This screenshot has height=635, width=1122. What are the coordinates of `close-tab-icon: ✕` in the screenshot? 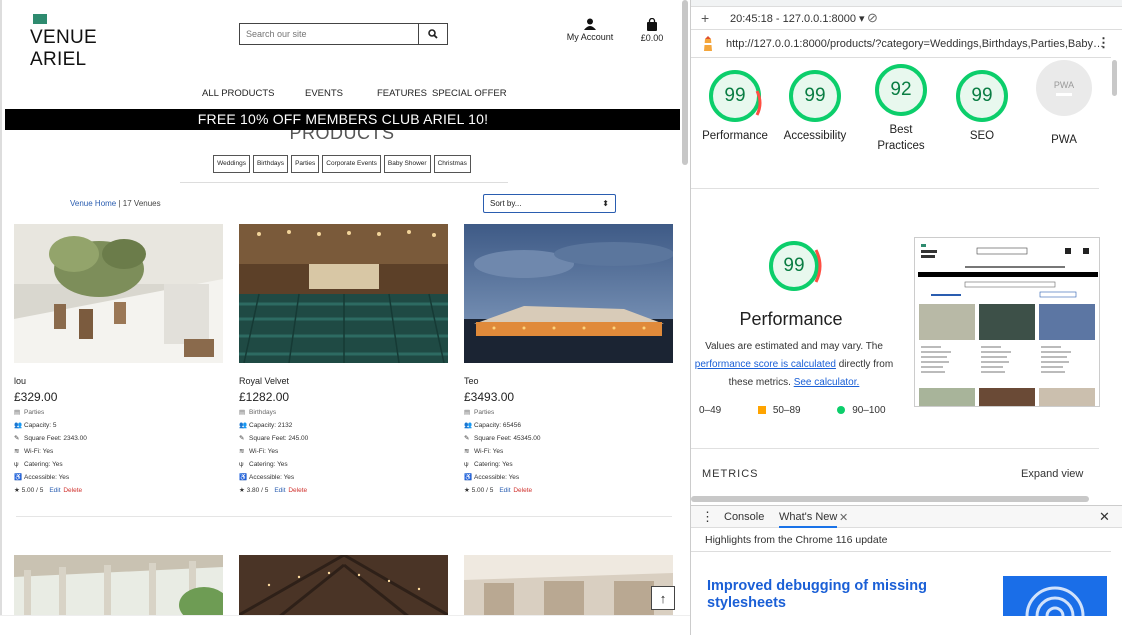 It's located at (843, 517).